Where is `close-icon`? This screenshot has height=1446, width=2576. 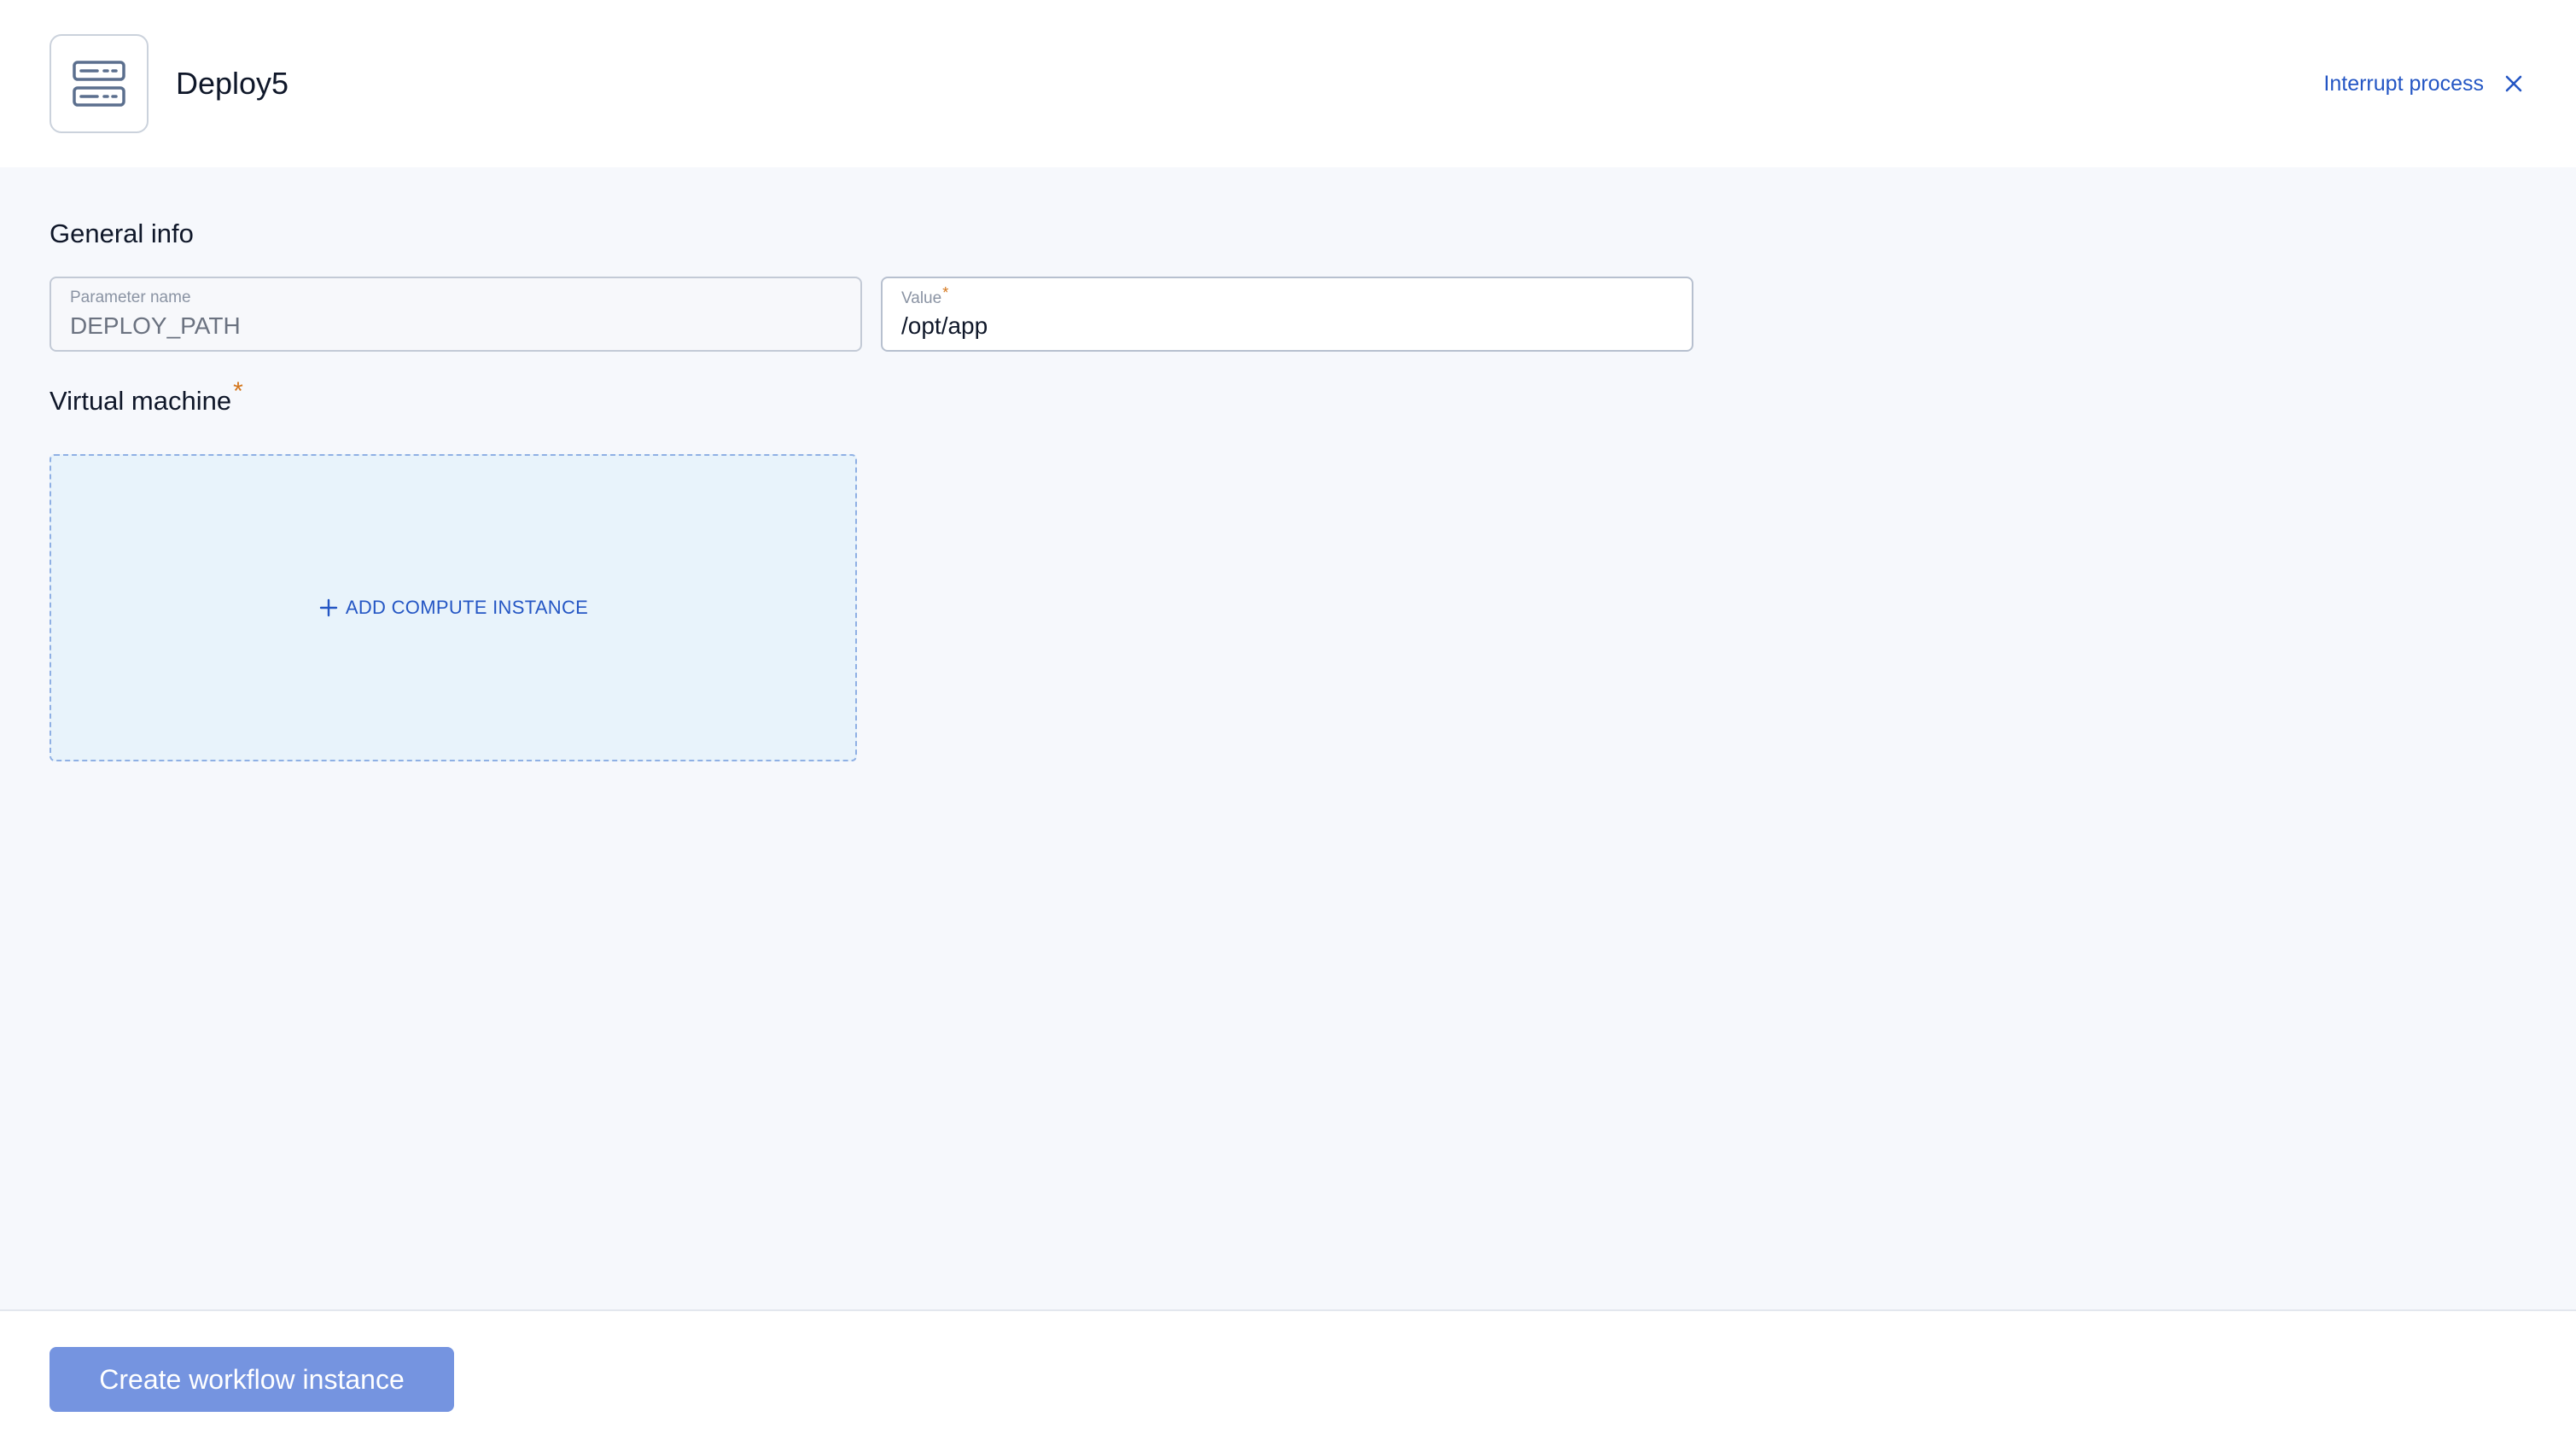
close-icon is located at coordinates (2513, 83).